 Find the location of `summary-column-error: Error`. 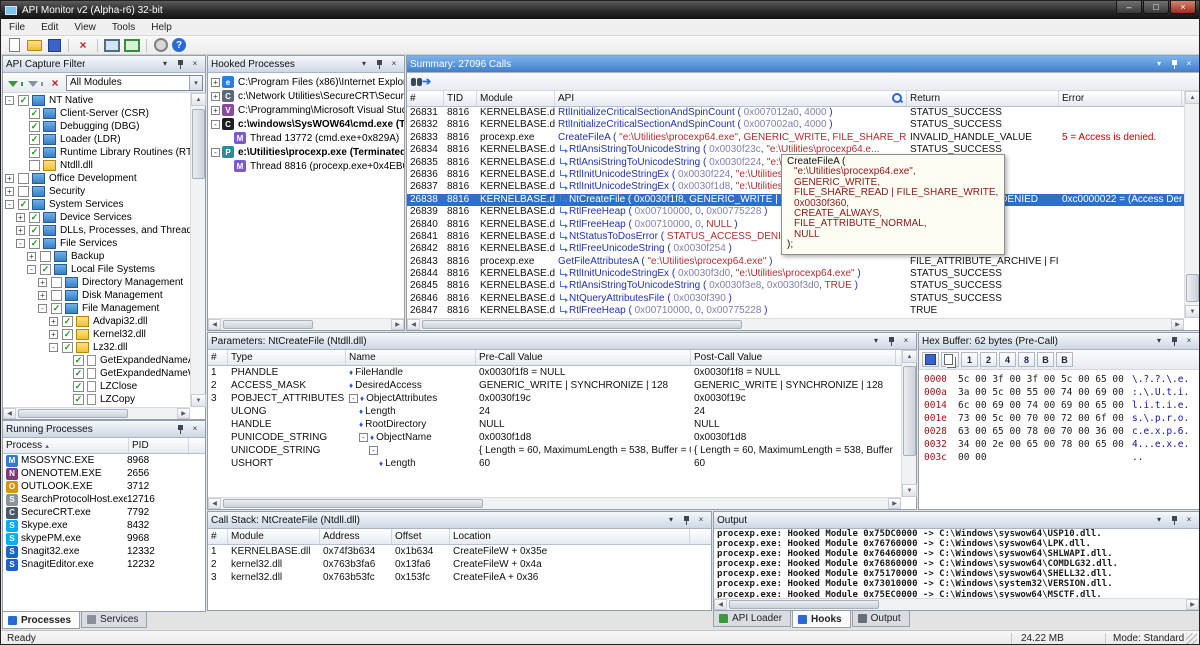

summary-column-error: Error is located at coordinates (1120, 98).